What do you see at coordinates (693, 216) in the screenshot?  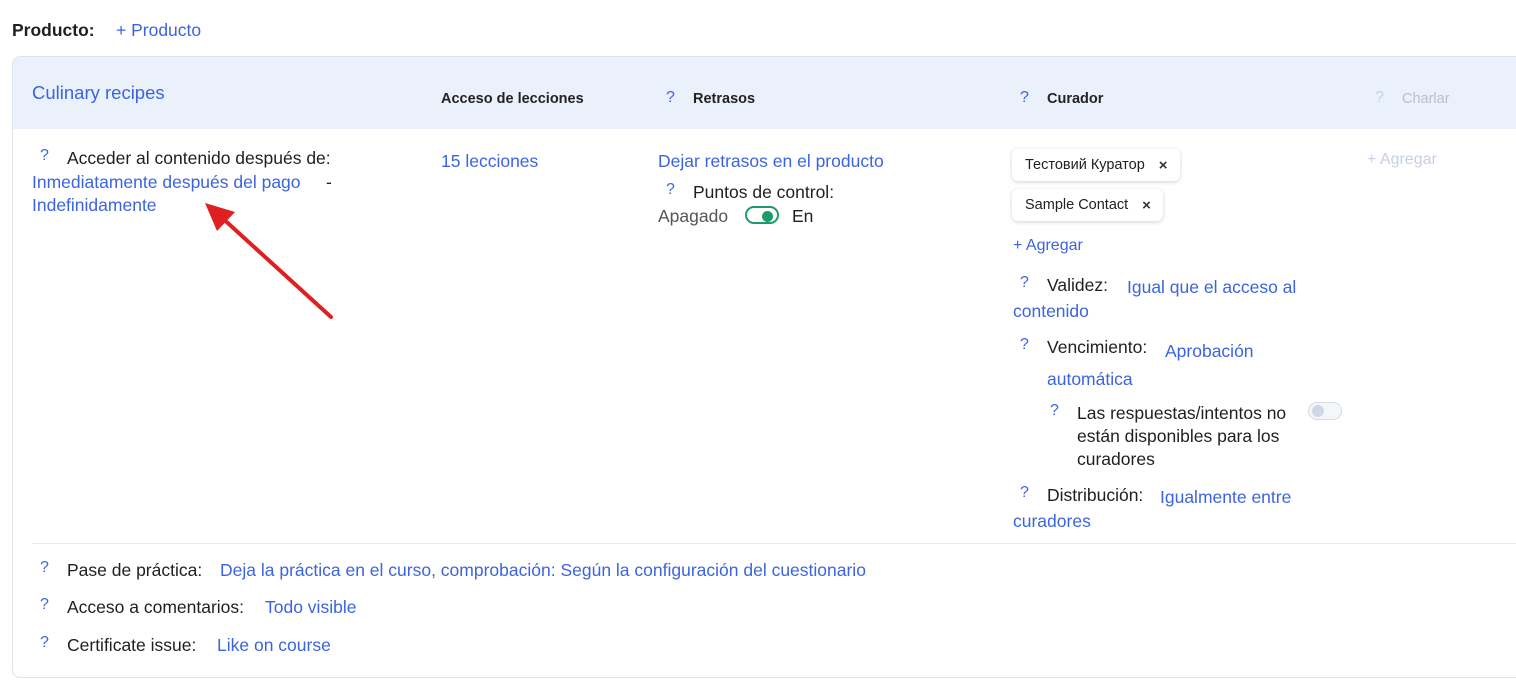 I see `checkpoints-off-label: Apagado` at bounding box center [693, 216].